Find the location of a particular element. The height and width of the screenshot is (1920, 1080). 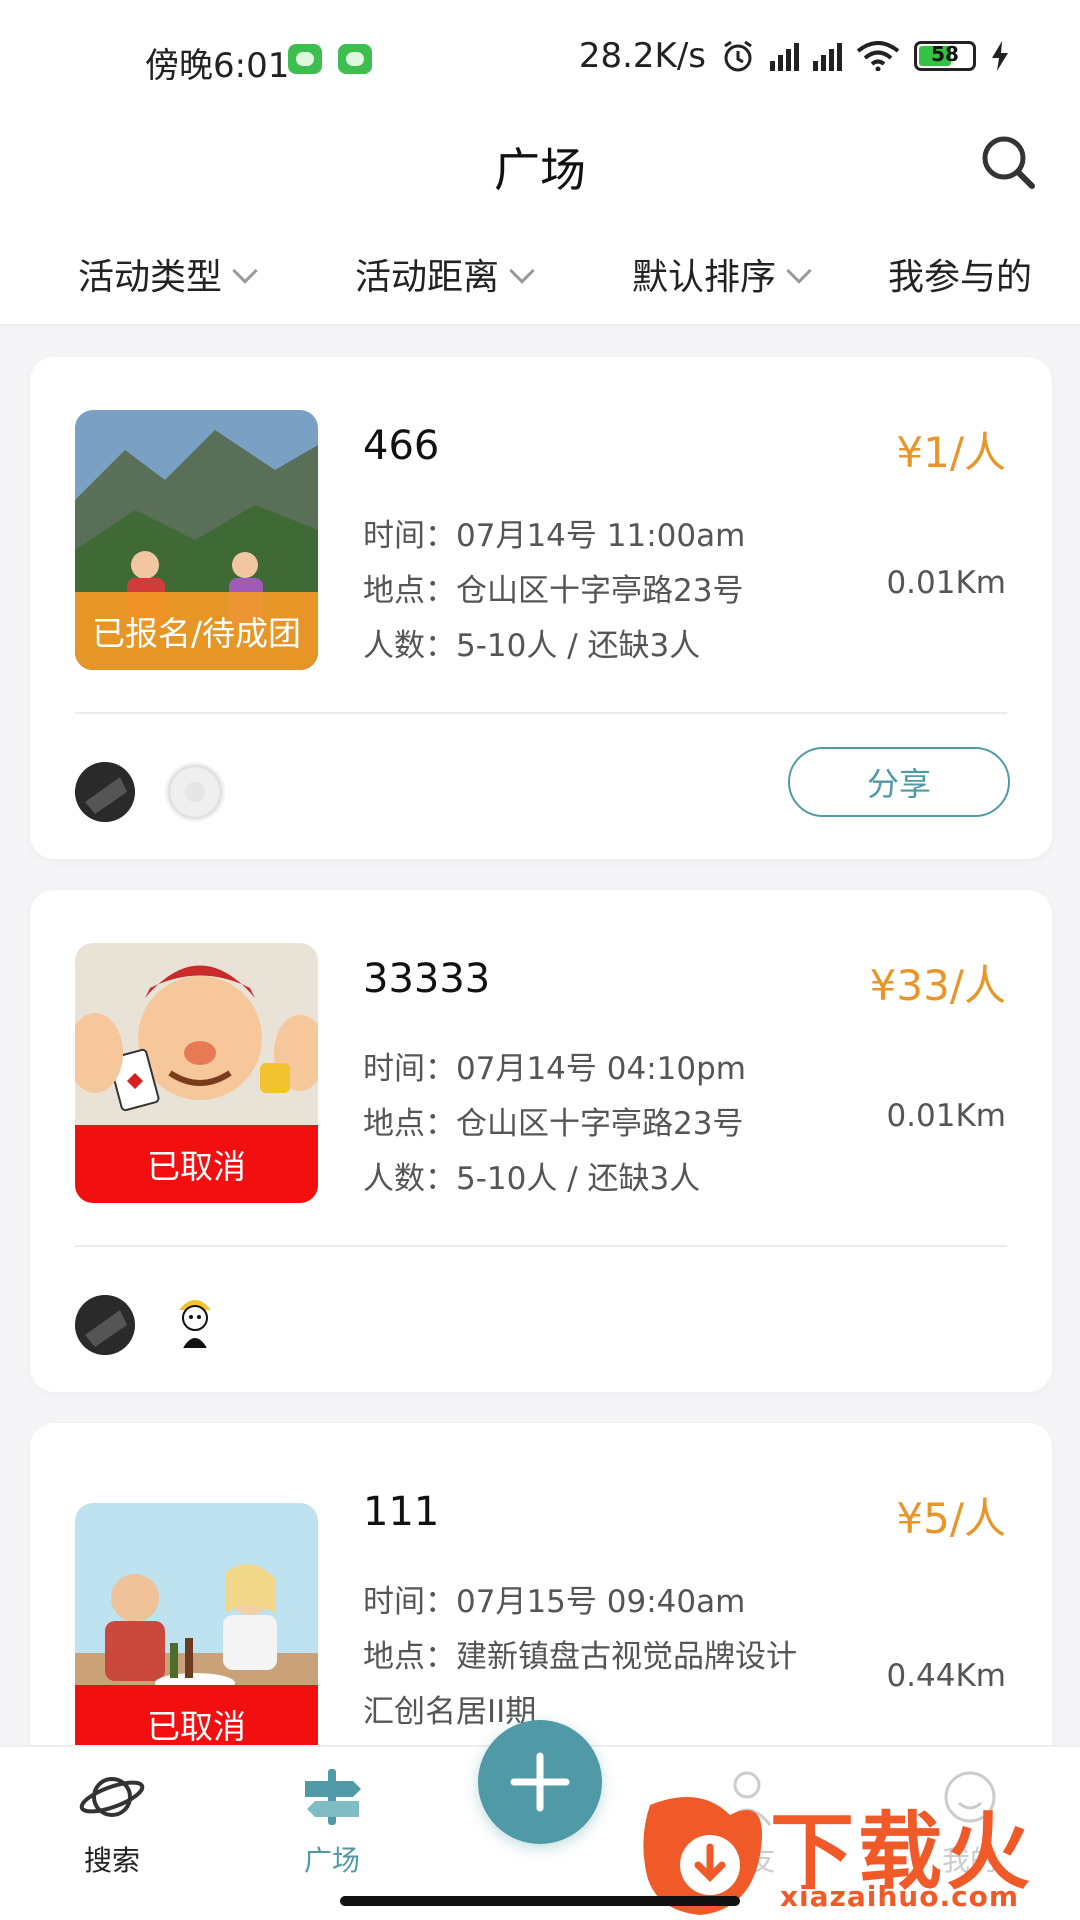

activity-place: 地点：建新镇盘古视觉品牌设计 is located at coordinates (580, 1657).